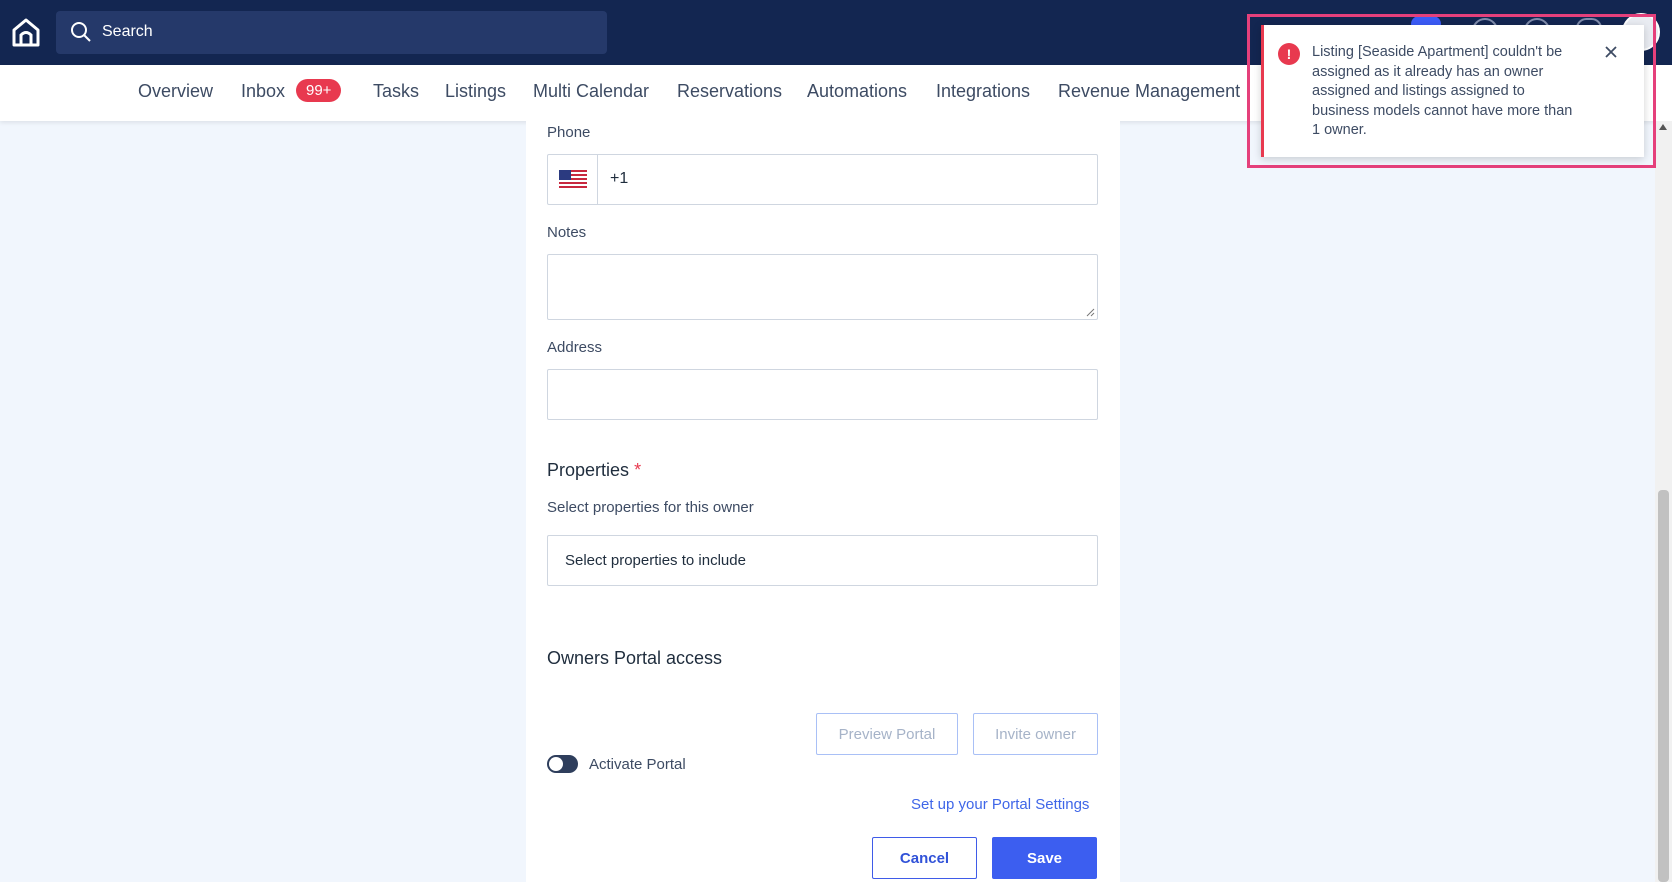  Describe the element at coordinates (263, 91) in the screenshot. I see `nav-inbox: Inbox` at that location.